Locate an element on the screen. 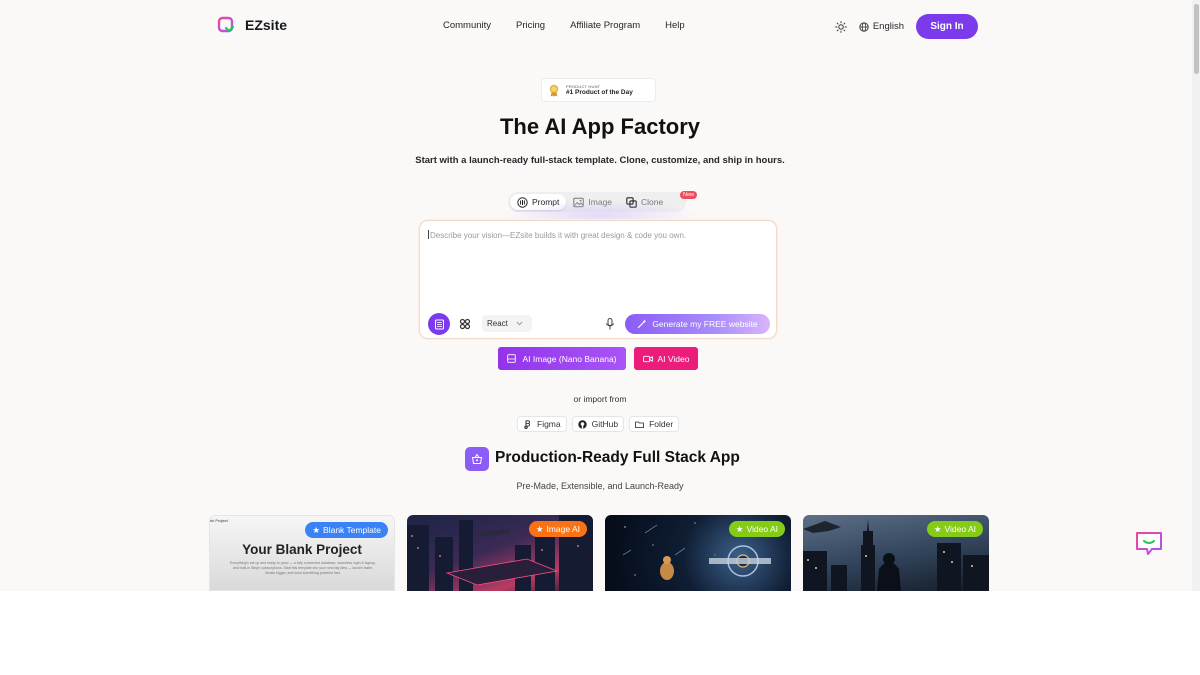  template-mode-button is located at coordinates (439, 324).